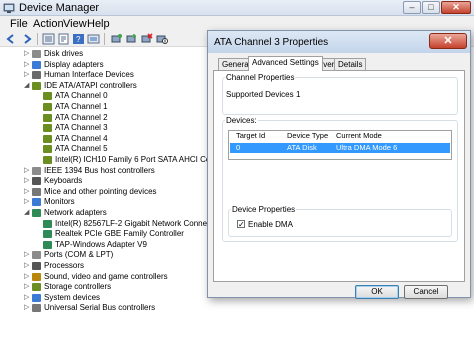  What do you see at coordinates (64, 53) in the screenshot?
I see `tree-item-label: Disk drives` at bounding box center [64, 53].